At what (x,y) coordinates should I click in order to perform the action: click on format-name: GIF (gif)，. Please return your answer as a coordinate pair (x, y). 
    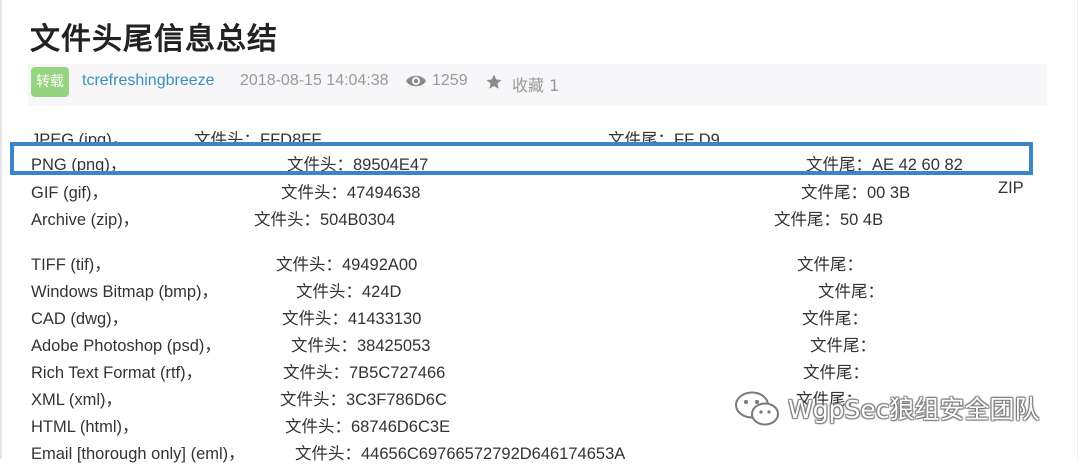
    Looking at the image, I should click on (69, 193).